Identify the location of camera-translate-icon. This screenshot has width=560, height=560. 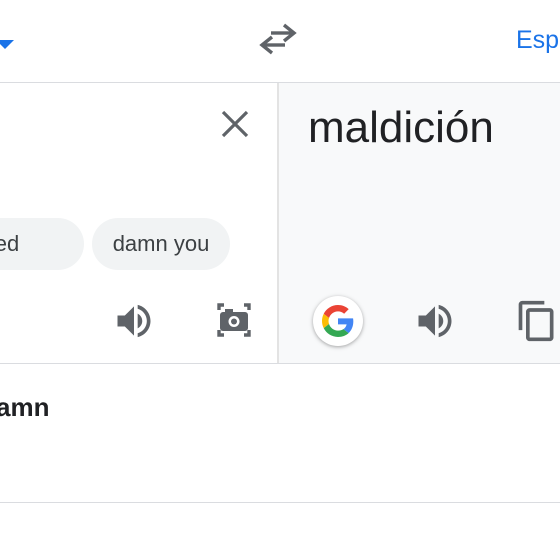
(234, 320).